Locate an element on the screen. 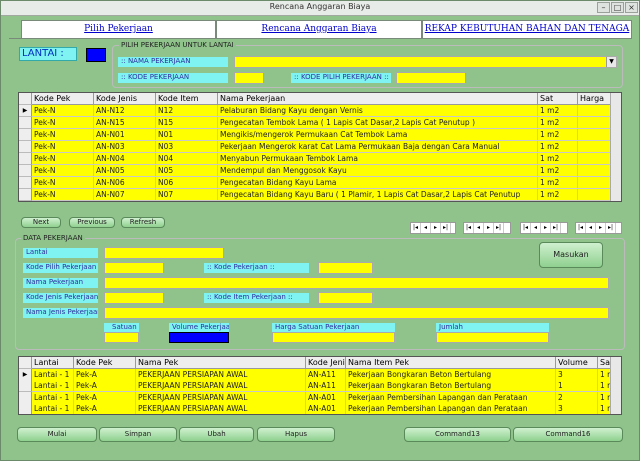 The width and height of the screenshot is (640, 461). table-cell: 1 is located at coordinates (577, 386).